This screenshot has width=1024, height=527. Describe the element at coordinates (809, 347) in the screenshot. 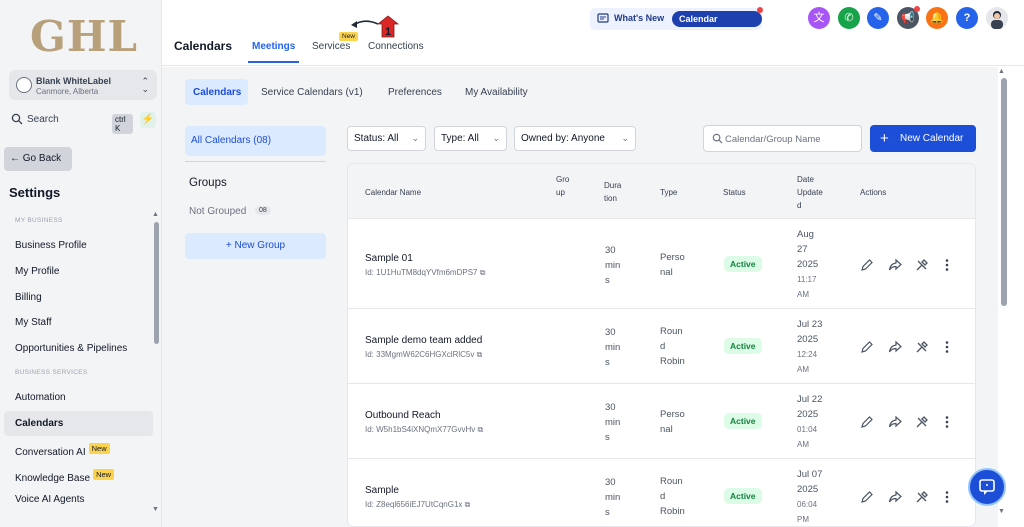

I see `date-updated: Jul 23 2025 12:24 AM` at that location.